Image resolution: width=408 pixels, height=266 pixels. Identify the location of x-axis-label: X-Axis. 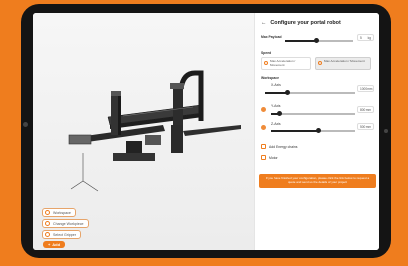
(276, 85).